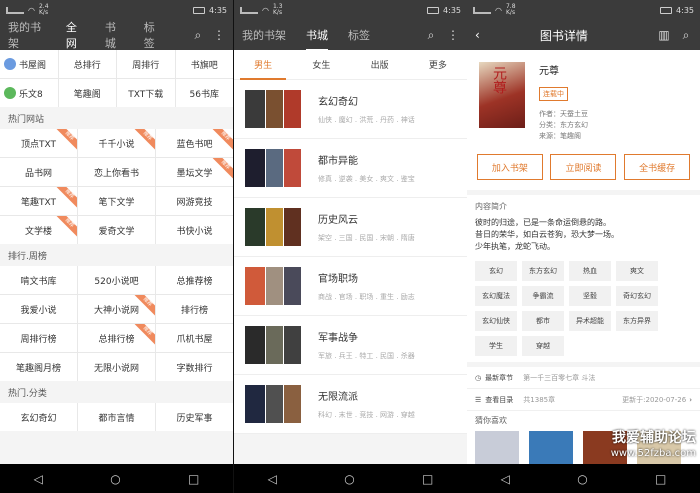  Describe the element at coordinates (496, 271) in the screenshot. I see `tag-chip: 玄幻` at that location.